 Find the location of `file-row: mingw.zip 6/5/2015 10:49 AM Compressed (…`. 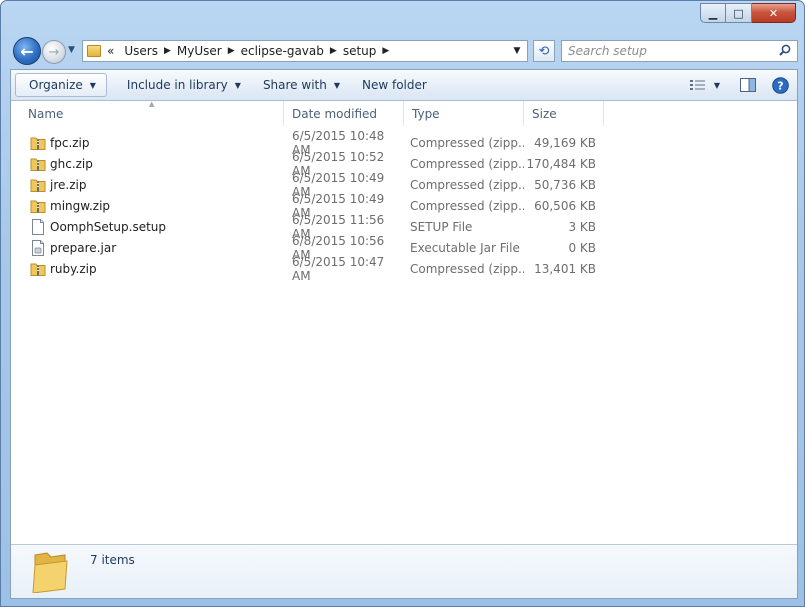

file-row: mingw.zip 6/5/2015 10:49 AM Compressed (… is located at coordinates (404, 206).